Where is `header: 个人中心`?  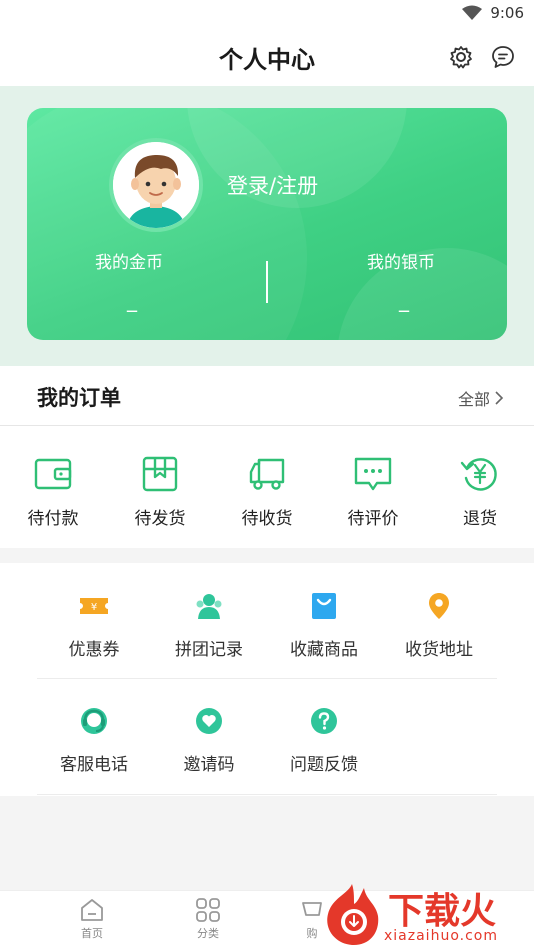
header: 个人中心 is located at coordinates (267, 57).